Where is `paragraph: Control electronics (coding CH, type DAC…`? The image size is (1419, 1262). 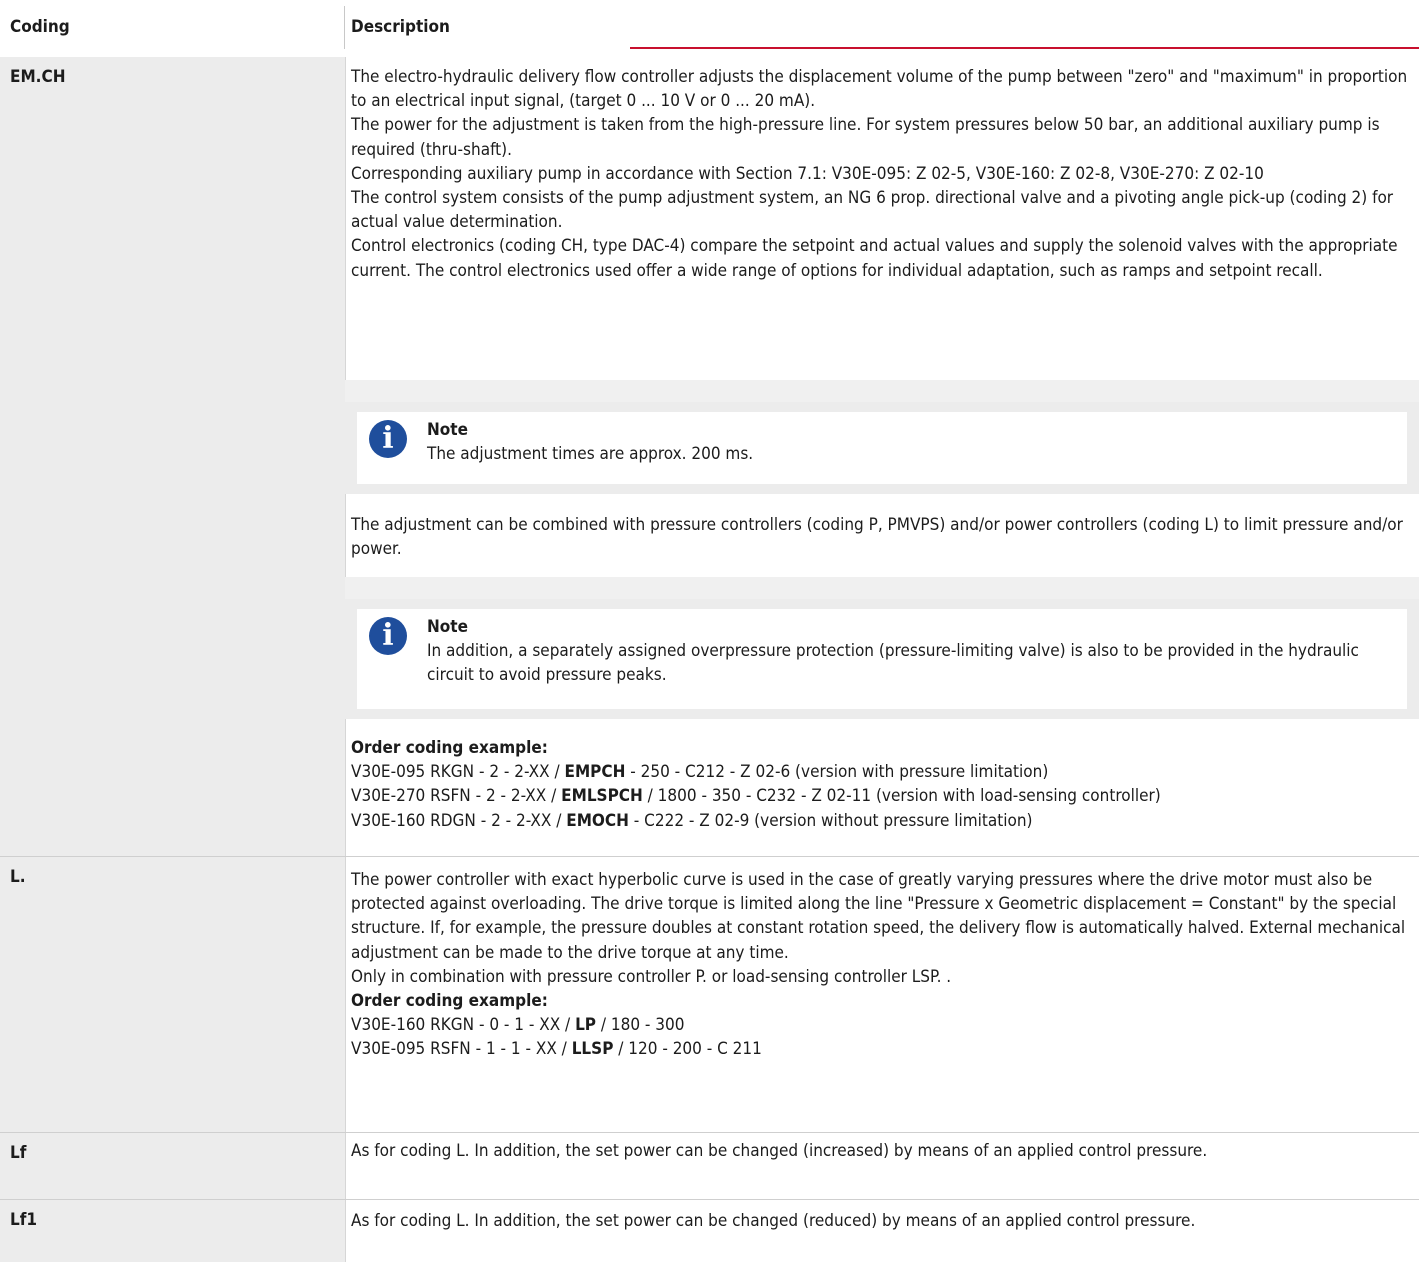
paragraph: Control electronics (coding CH, type DAC… is located at coordinates (874, 258).